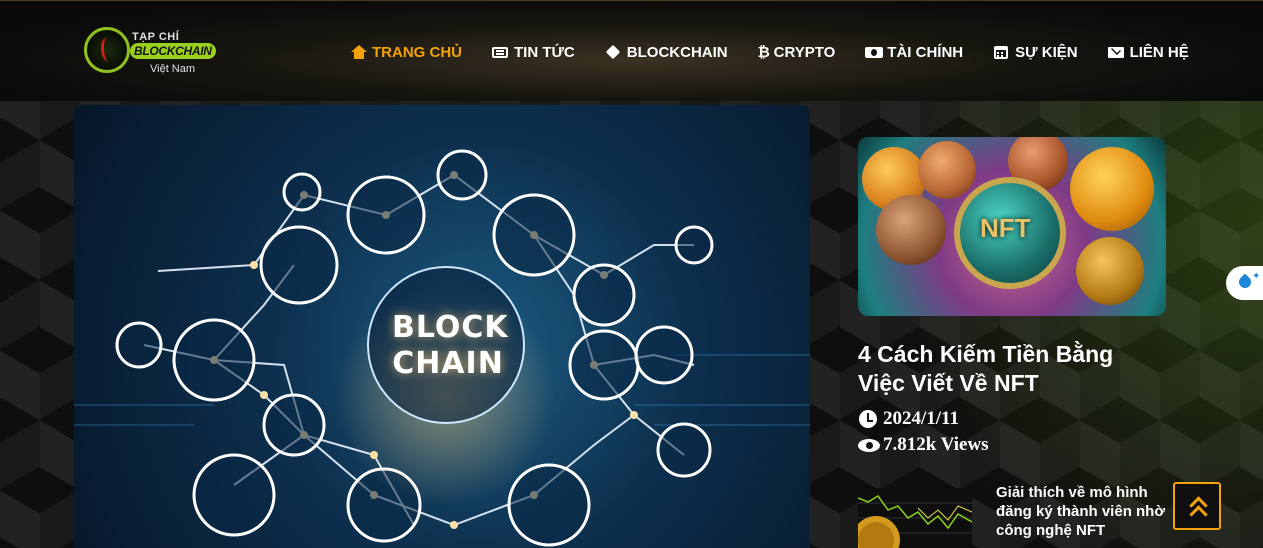  I want to click on nav-label: TRANG CHỦ, so click(417, 52).